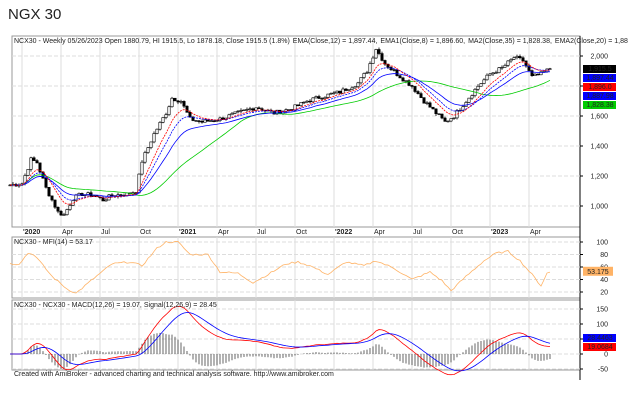  I want to click on y-tick-label: 1,000, so click(599, 207).